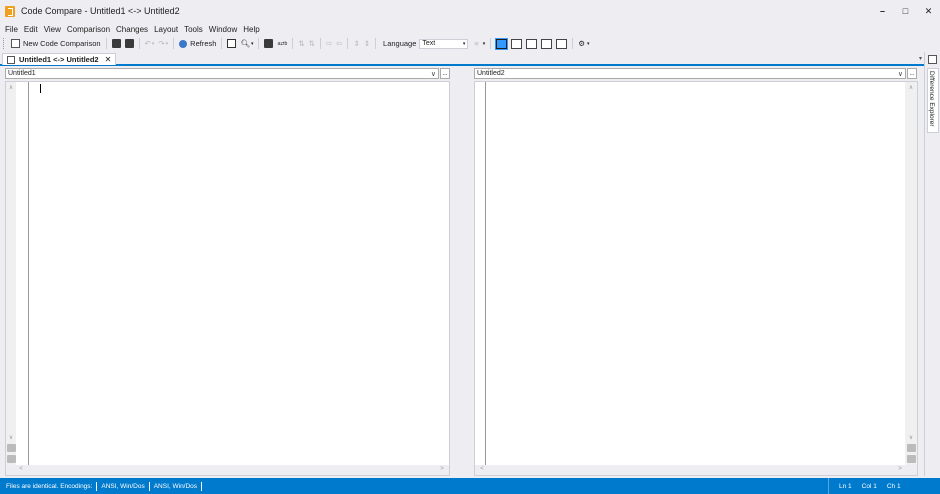 Image resolution: width=940 pixels, height=494 pixels. Describe the element at coordinates (88, 29) in the screenshot. I see `menu-comparison: Comparison` at that location.